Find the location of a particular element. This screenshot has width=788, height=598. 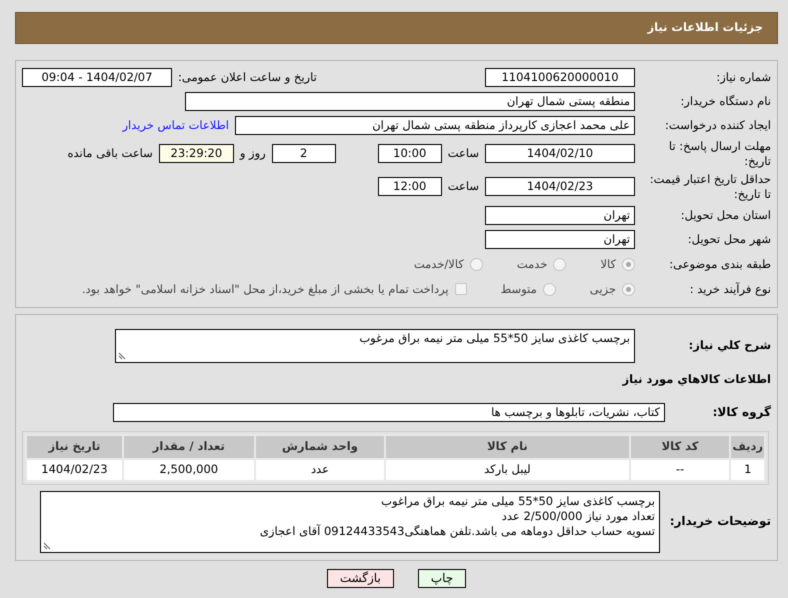

option-label: کالا/خدمت is located at coordinates (439, 264).